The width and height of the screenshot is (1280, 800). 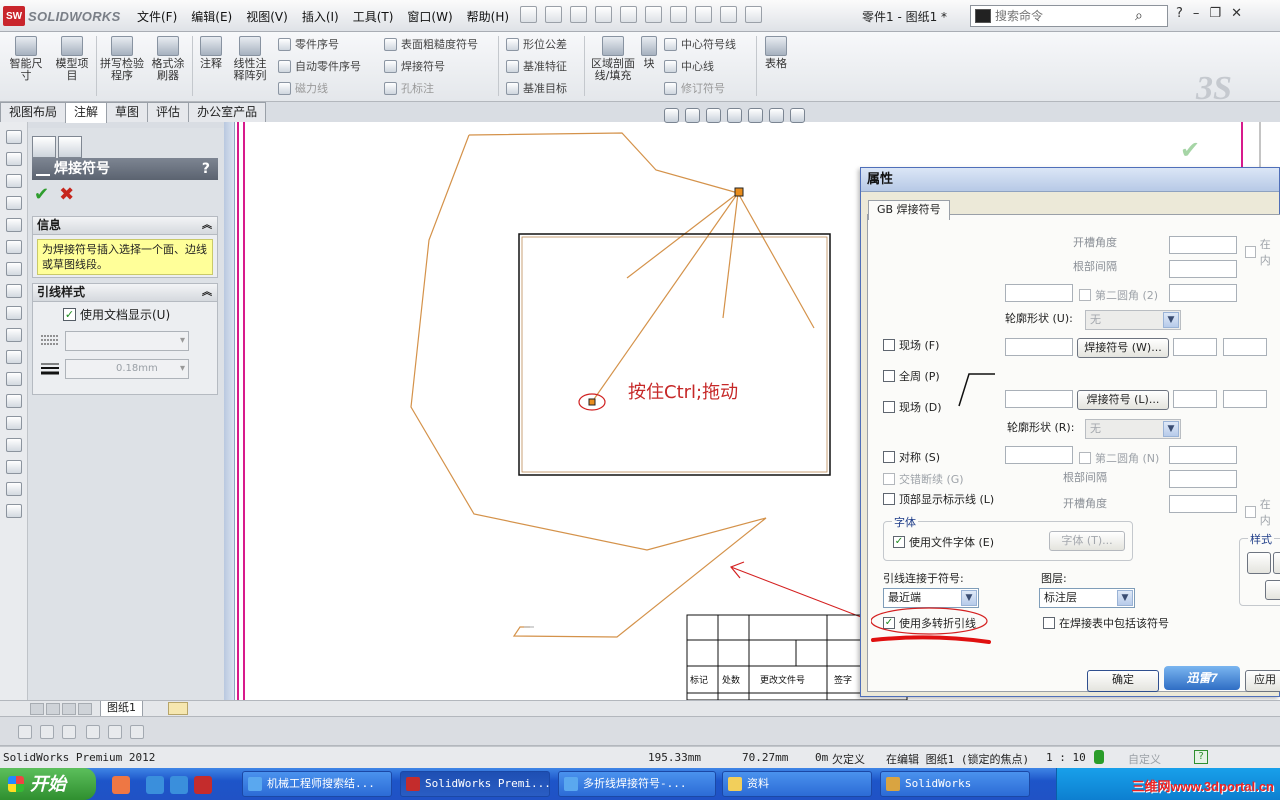 What do you see at coordinates (1119, 458) in the screenshot?
I see `second-fillet-bottom-checkbox: 第二圆角 (N)` at bounding box center [1119, 458].